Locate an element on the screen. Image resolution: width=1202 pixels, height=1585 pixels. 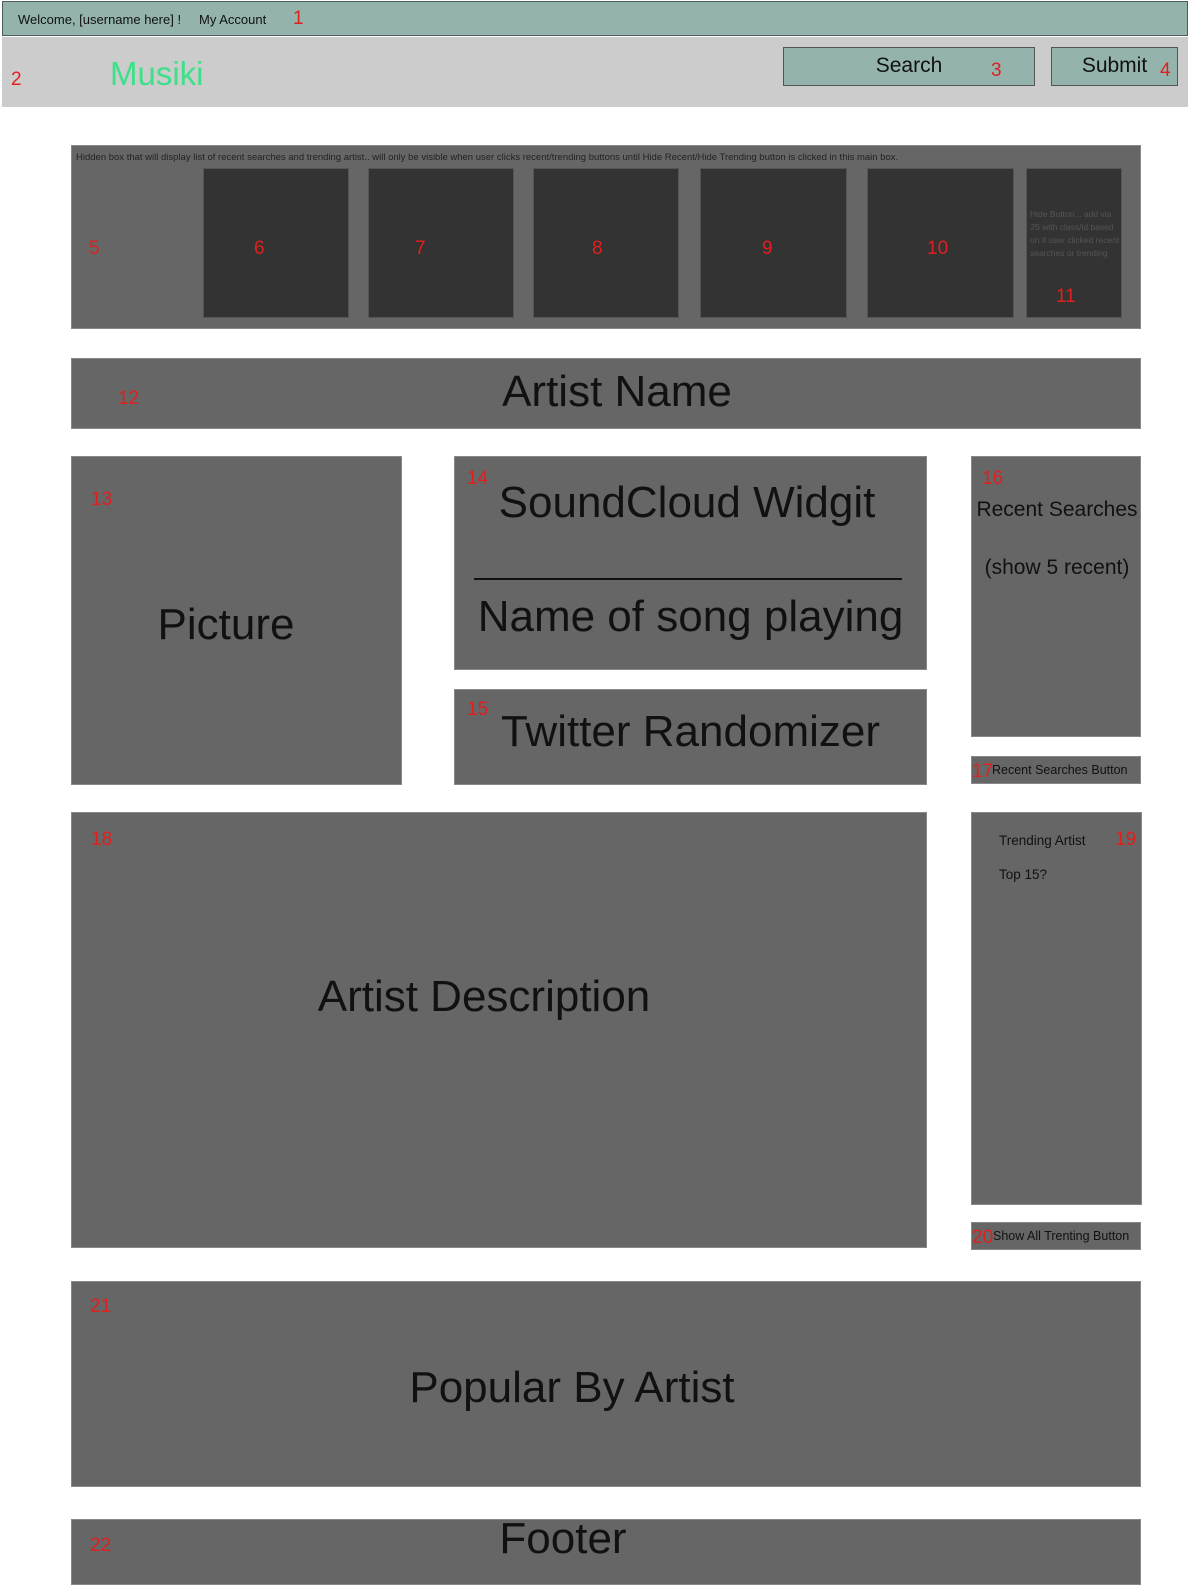
soundcloud-title: SoundCloud Widgit is located at coordinates (687, 502).